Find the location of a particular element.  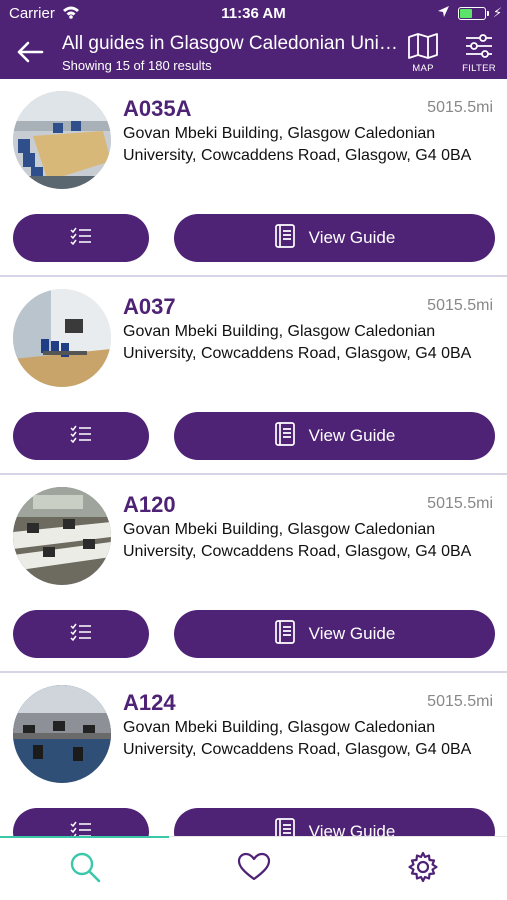

heart-icon is located at coordinates (254, 869).